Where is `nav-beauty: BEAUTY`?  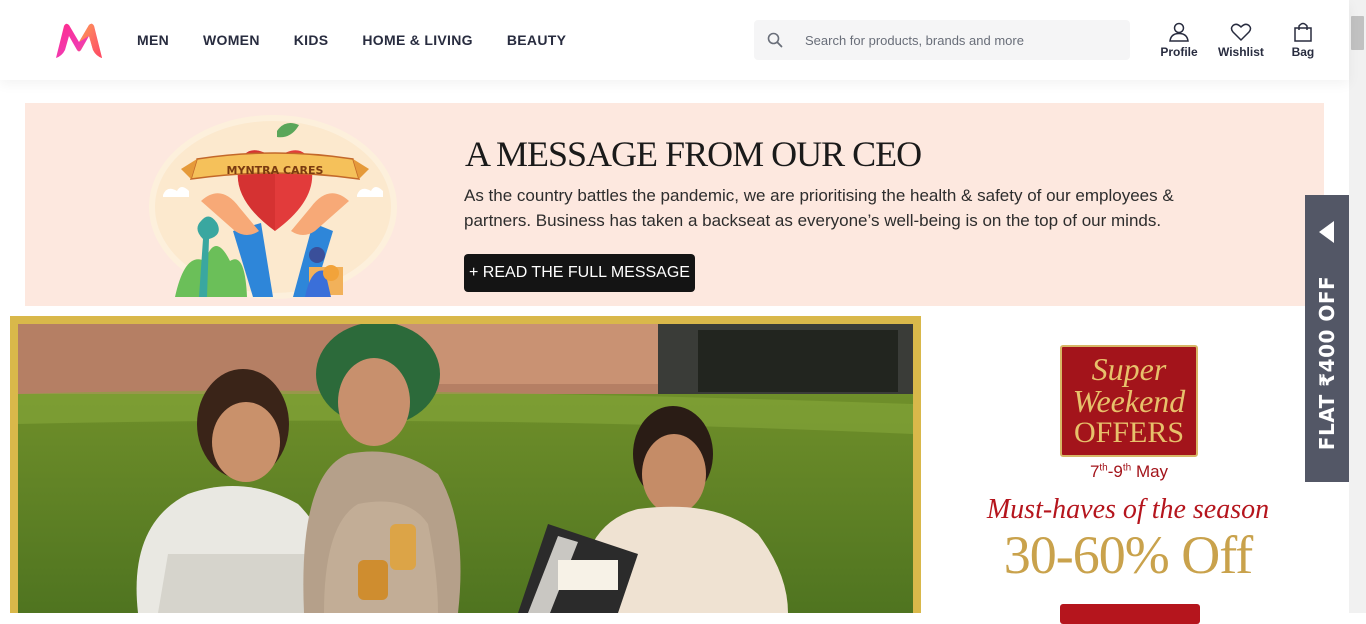 nav-beauty: BEAUTY is located at coordinates (536, 40).